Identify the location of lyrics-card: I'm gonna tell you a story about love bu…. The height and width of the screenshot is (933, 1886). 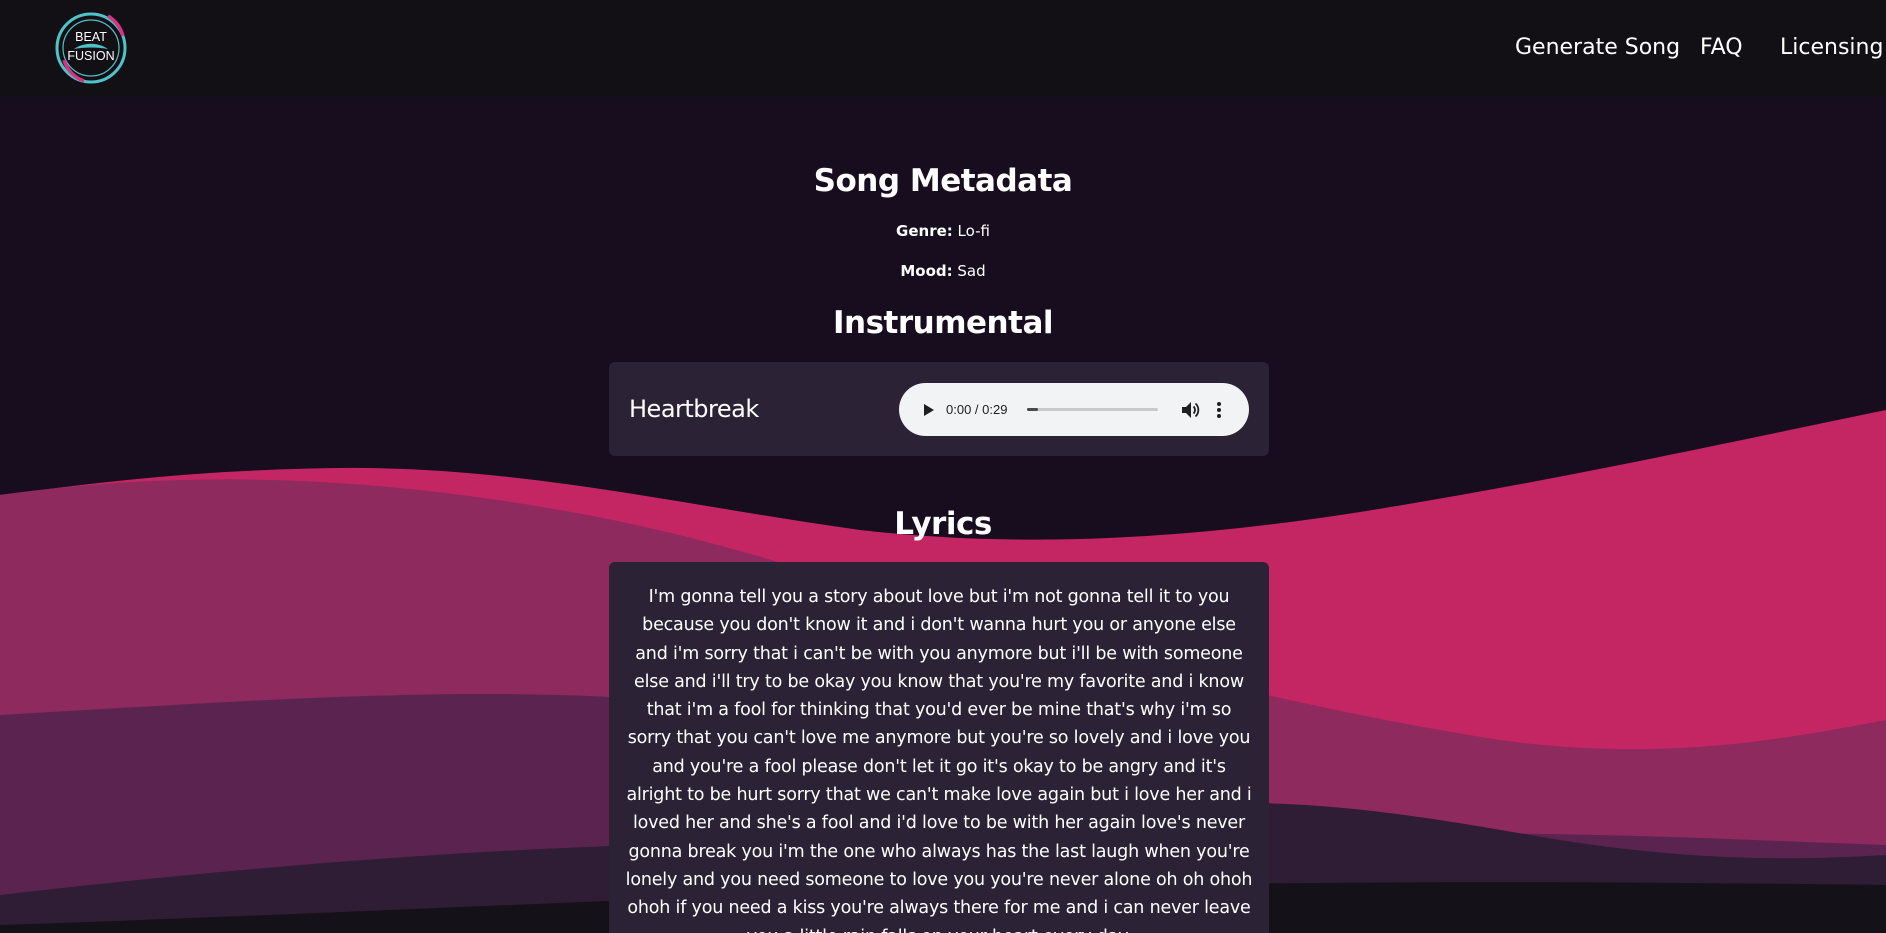
(939, 747).